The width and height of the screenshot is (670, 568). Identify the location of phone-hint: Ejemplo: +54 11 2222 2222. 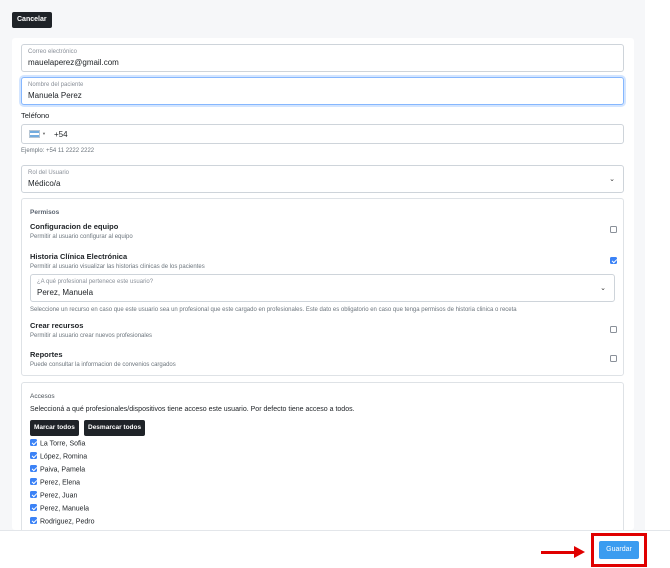
(58, 151).